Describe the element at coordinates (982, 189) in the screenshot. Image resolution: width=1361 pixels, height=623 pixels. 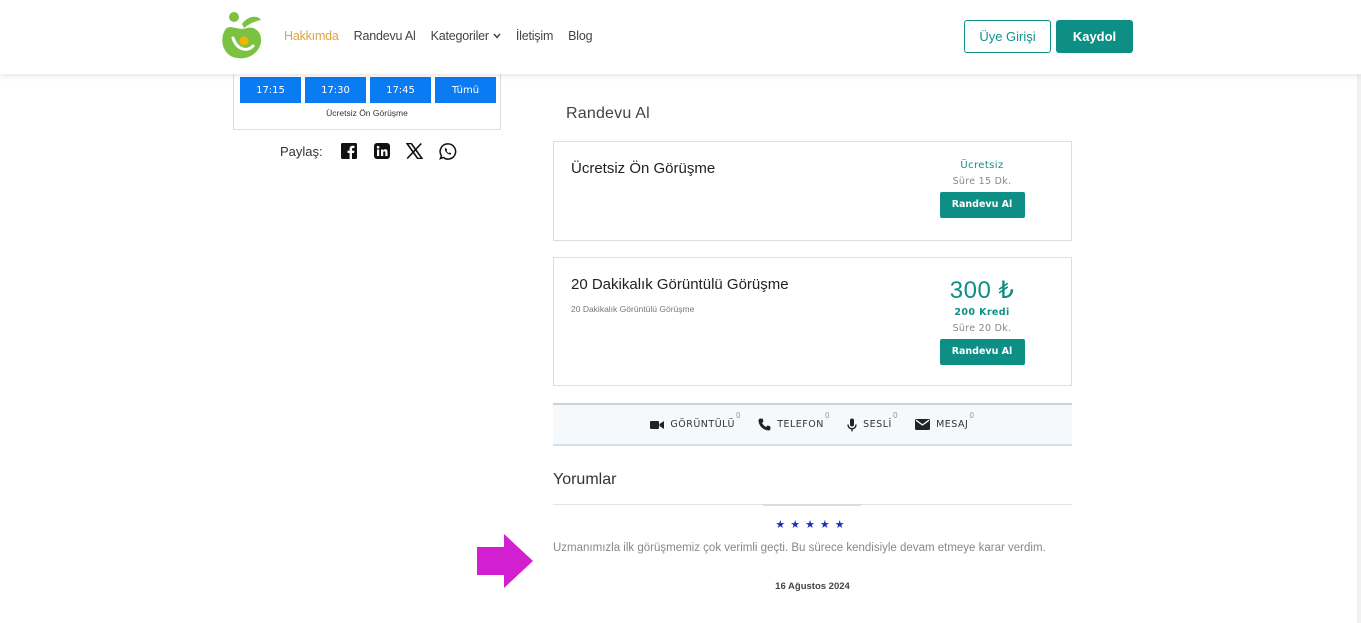
I see `service-pricing: Ücretsiz Süre 15 Dk. Randevu Al` at that location.